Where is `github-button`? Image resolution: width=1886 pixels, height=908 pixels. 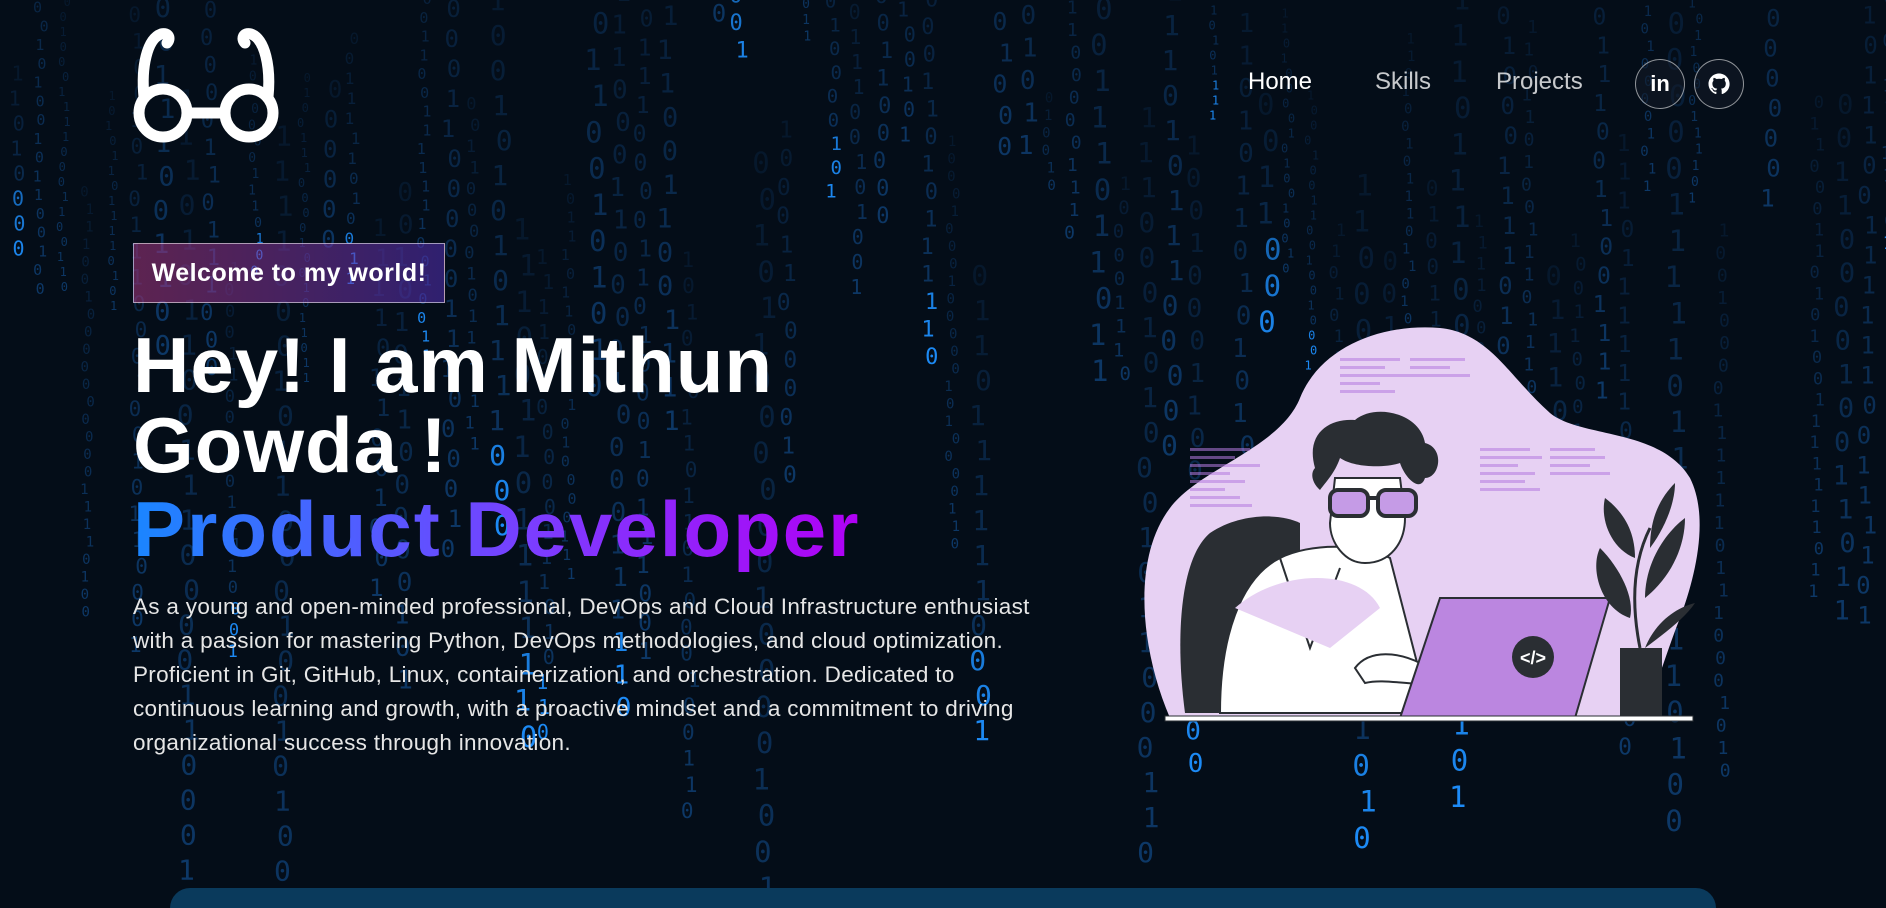 github-button is located at coordinates (1719, 84).